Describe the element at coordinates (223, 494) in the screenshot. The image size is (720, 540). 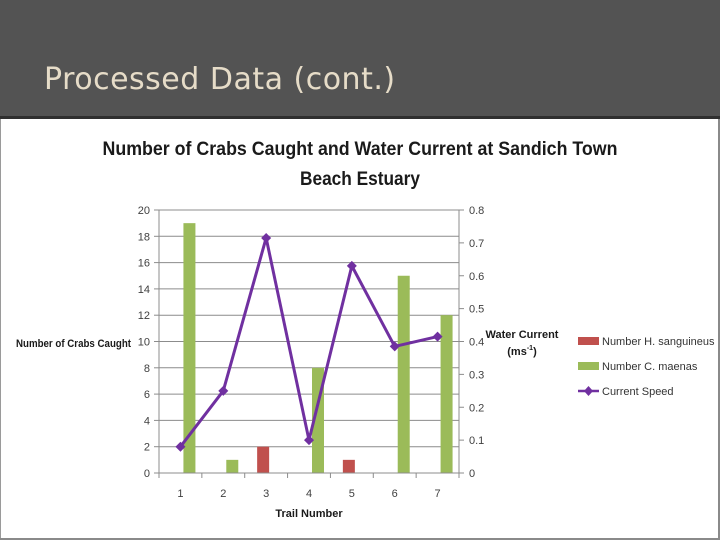
I see `x-tick-label: 2` at that location.